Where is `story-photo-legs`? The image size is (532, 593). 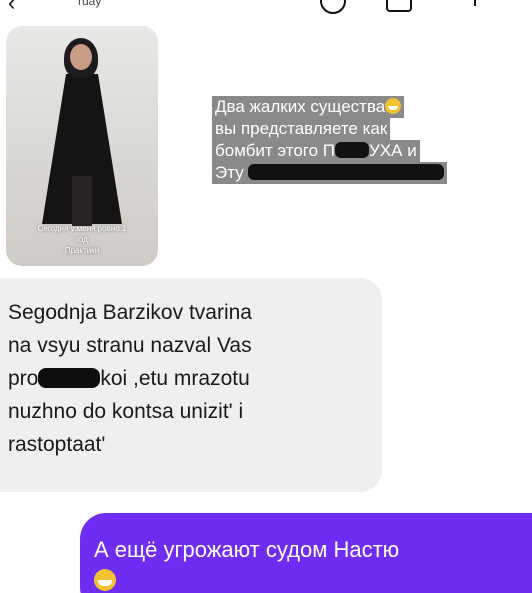
story-photo-legs is located at coordinates (82, 201).